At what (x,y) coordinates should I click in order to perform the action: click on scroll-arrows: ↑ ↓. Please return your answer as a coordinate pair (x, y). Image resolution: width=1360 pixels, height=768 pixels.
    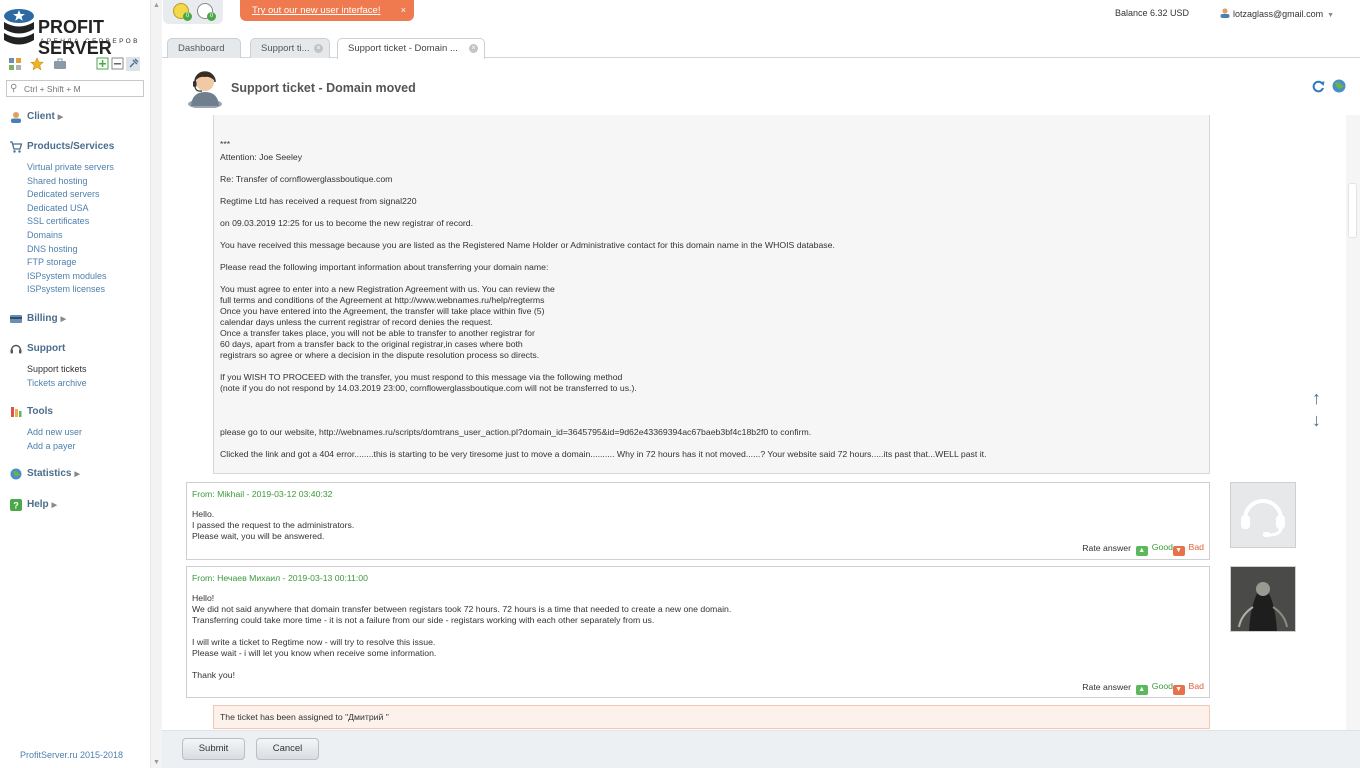
    Looking at the image, I should click on (1319, 409).